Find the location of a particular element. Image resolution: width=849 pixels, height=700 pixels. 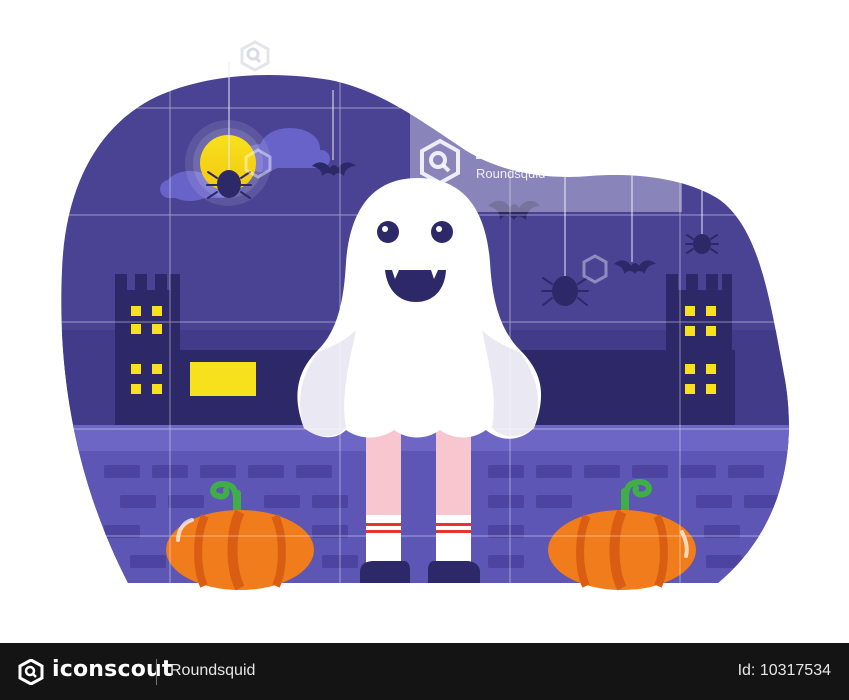

asset-id: Id: 10317534 is located at coordinates (784, 670).